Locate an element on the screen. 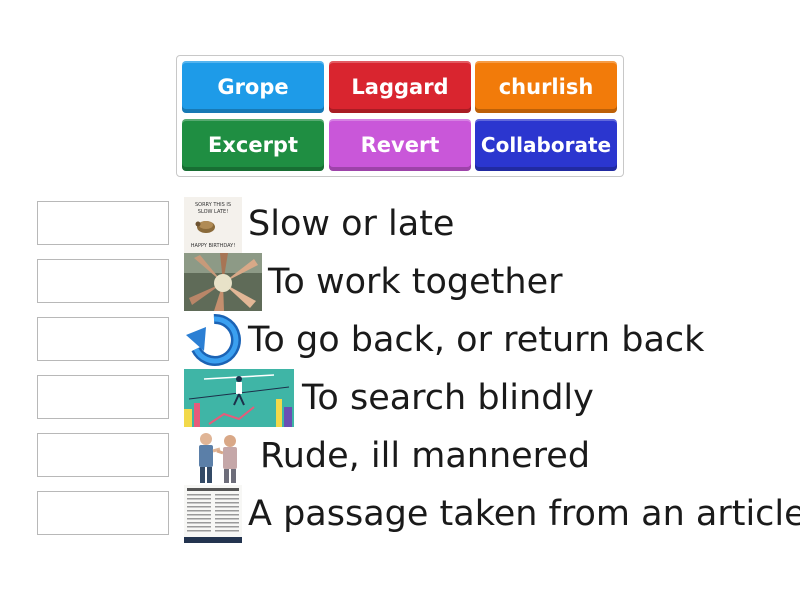 The width and height of the screenshot is (800, 600). definition-label: A passage taken from an article is located at coordinates (524, 514).